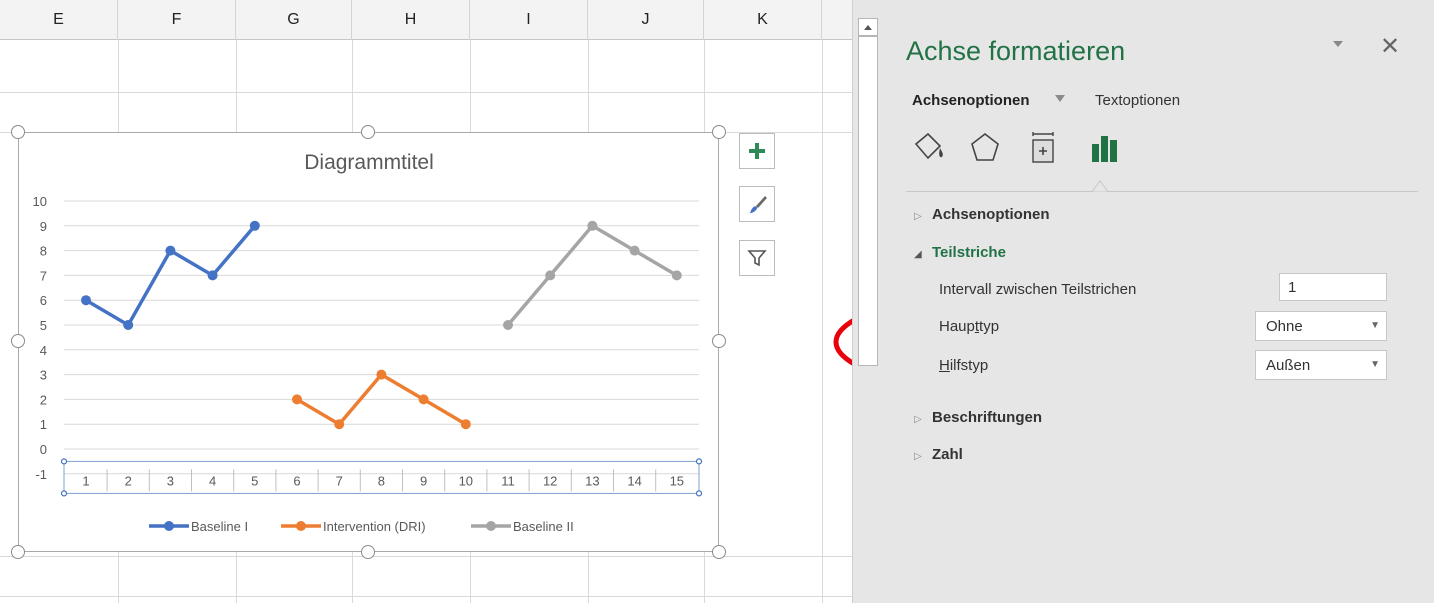 The image size is (1434, 603). What do you see at coordinates (296, 480) in the screenshot?
I see `x-tick-label: 6` at bounding box center [296, 480].